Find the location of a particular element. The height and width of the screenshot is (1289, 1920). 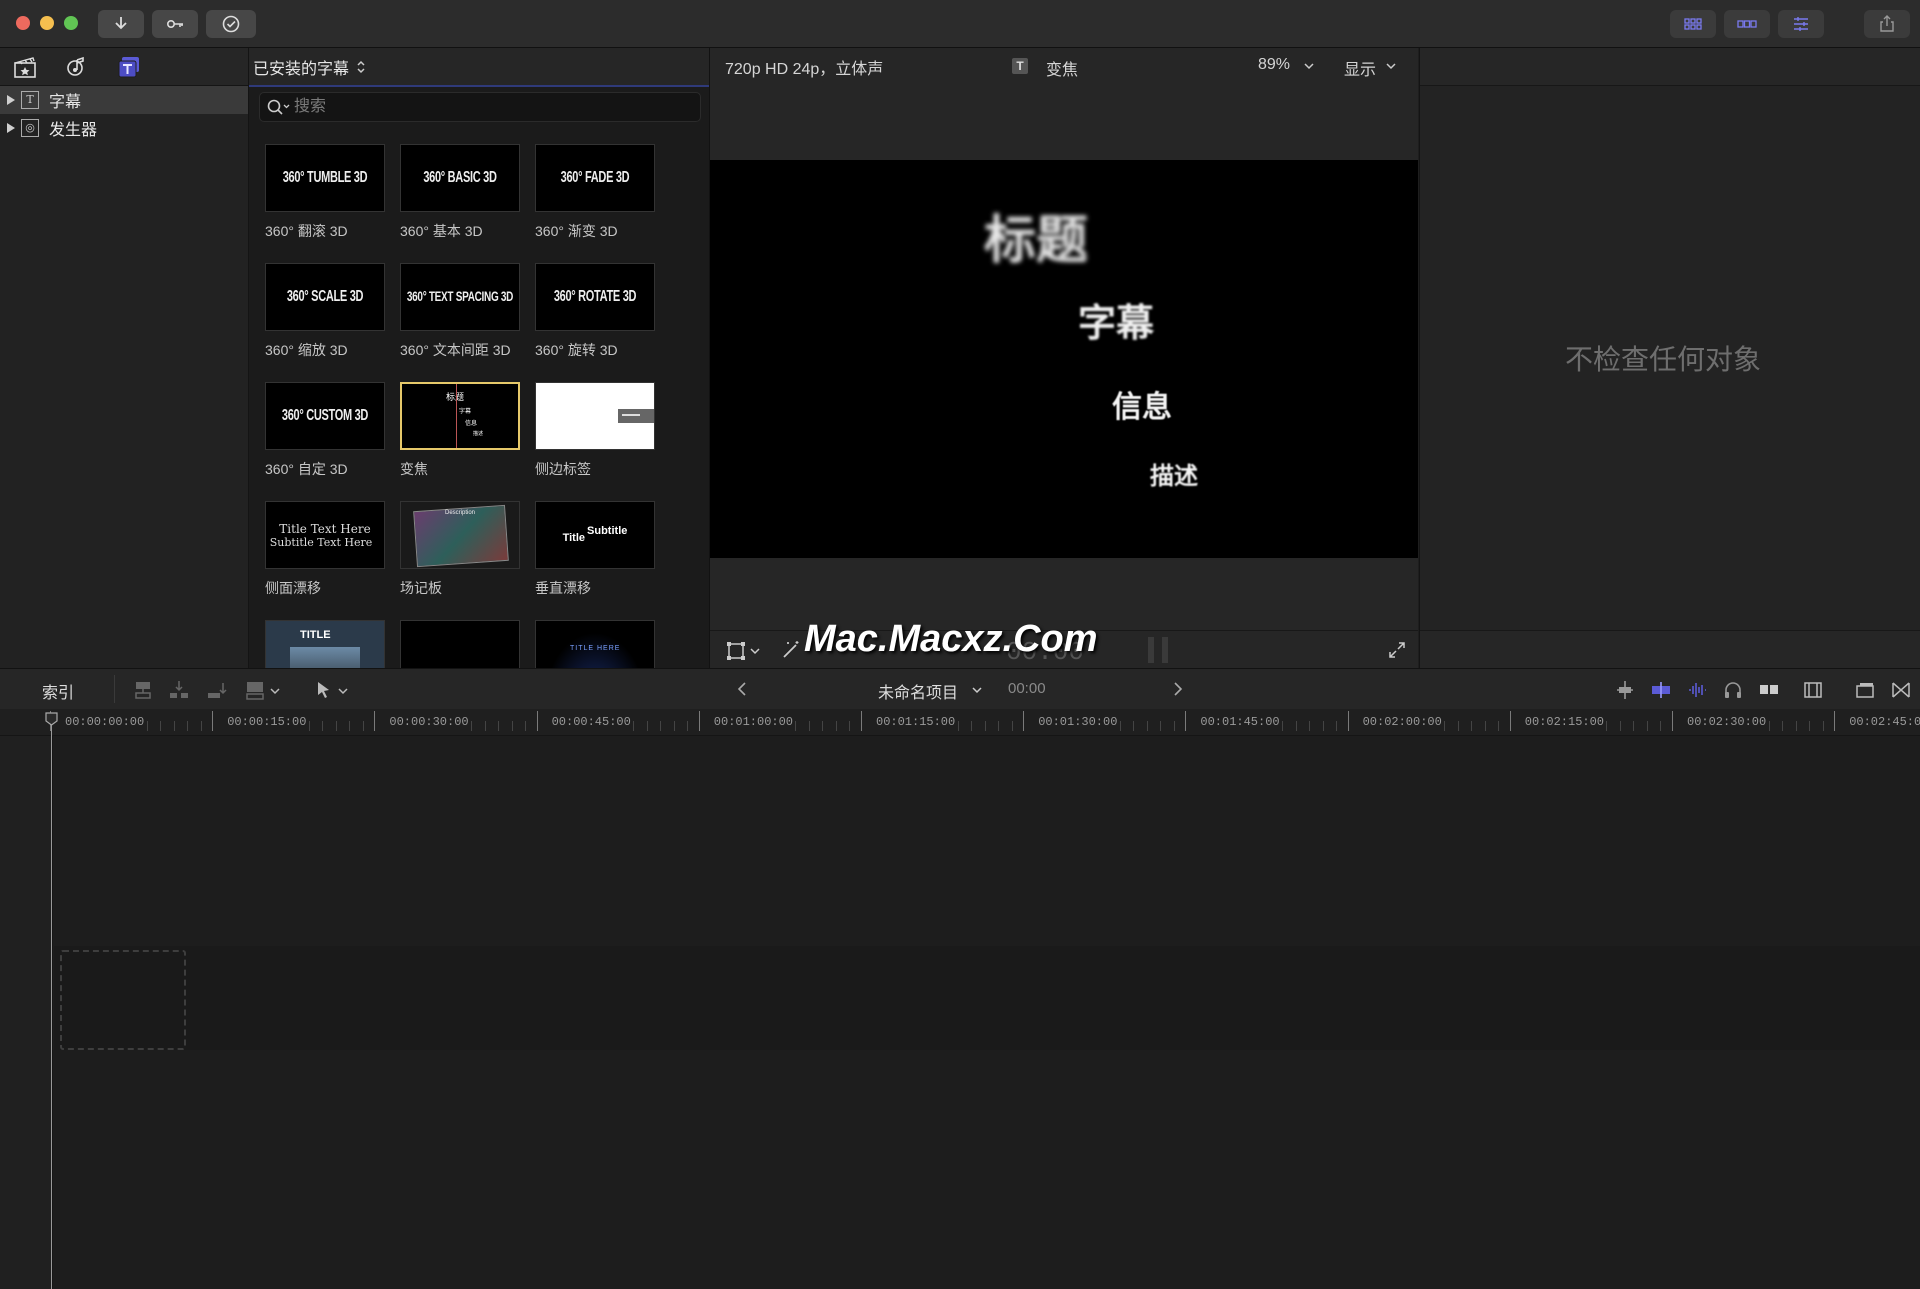

sidebar-item-generators: ◎ 发生器 is located at coordinates (124, 128).